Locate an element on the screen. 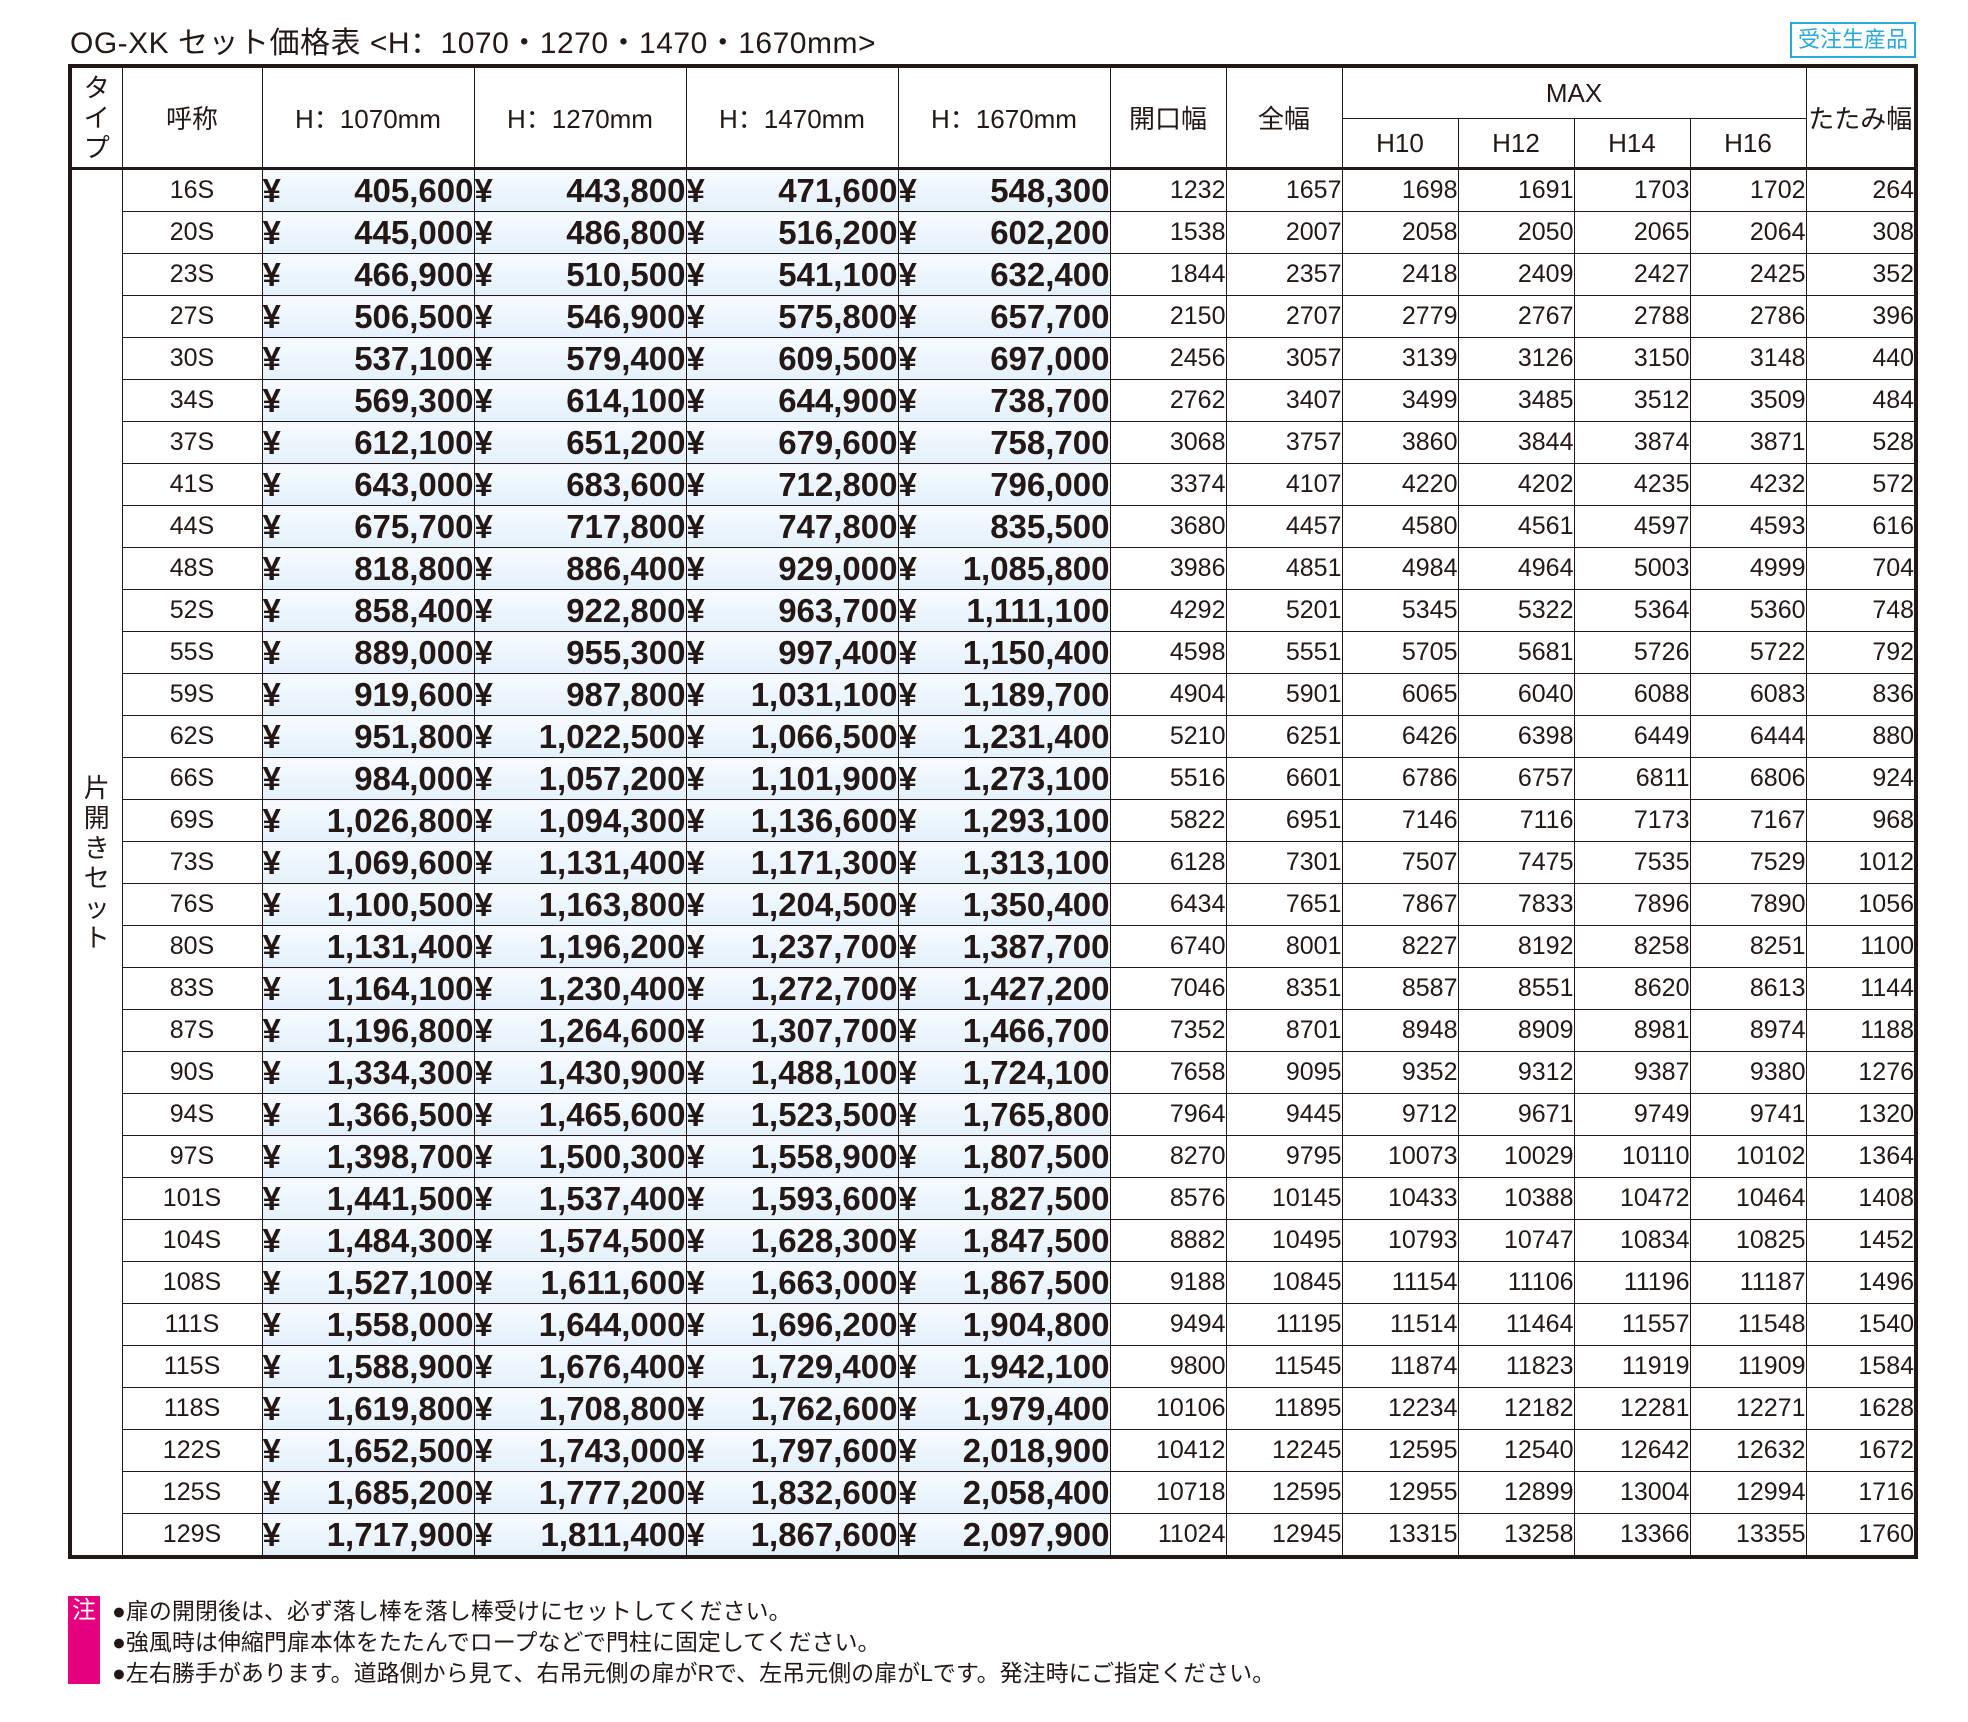 This screenshot has width=1968, height=1722. price-value: 1,807,500 is located at coordinates (1036, 1156).